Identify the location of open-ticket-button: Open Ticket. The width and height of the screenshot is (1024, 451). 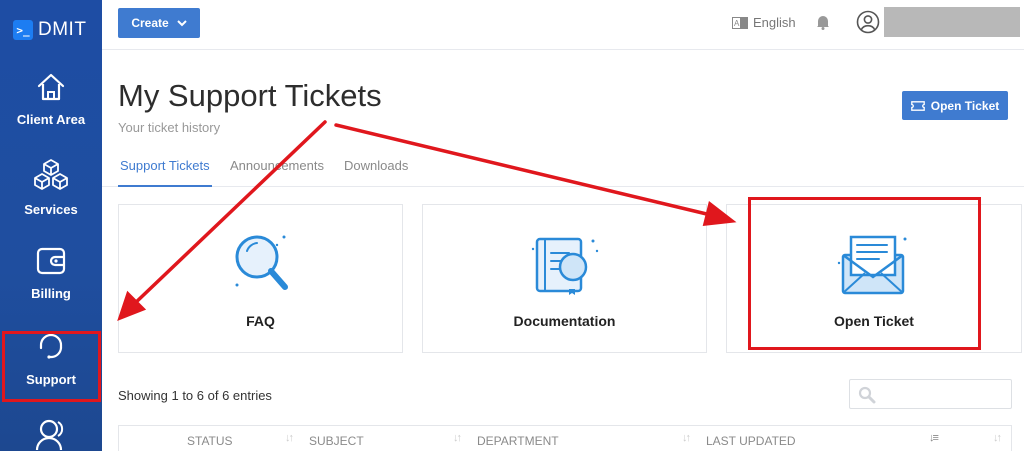
(955, 105).